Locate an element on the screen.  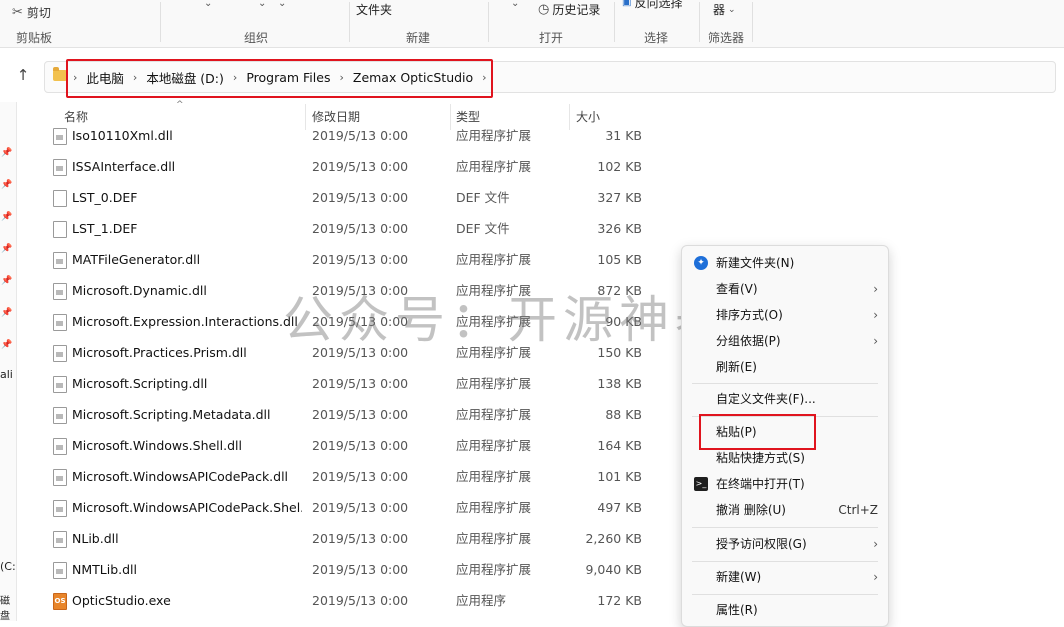
file-row: NMTLib.dll 2019/5/13 0:00 应用程序扩展 9,040 KB is located at coordinates (330, 569).